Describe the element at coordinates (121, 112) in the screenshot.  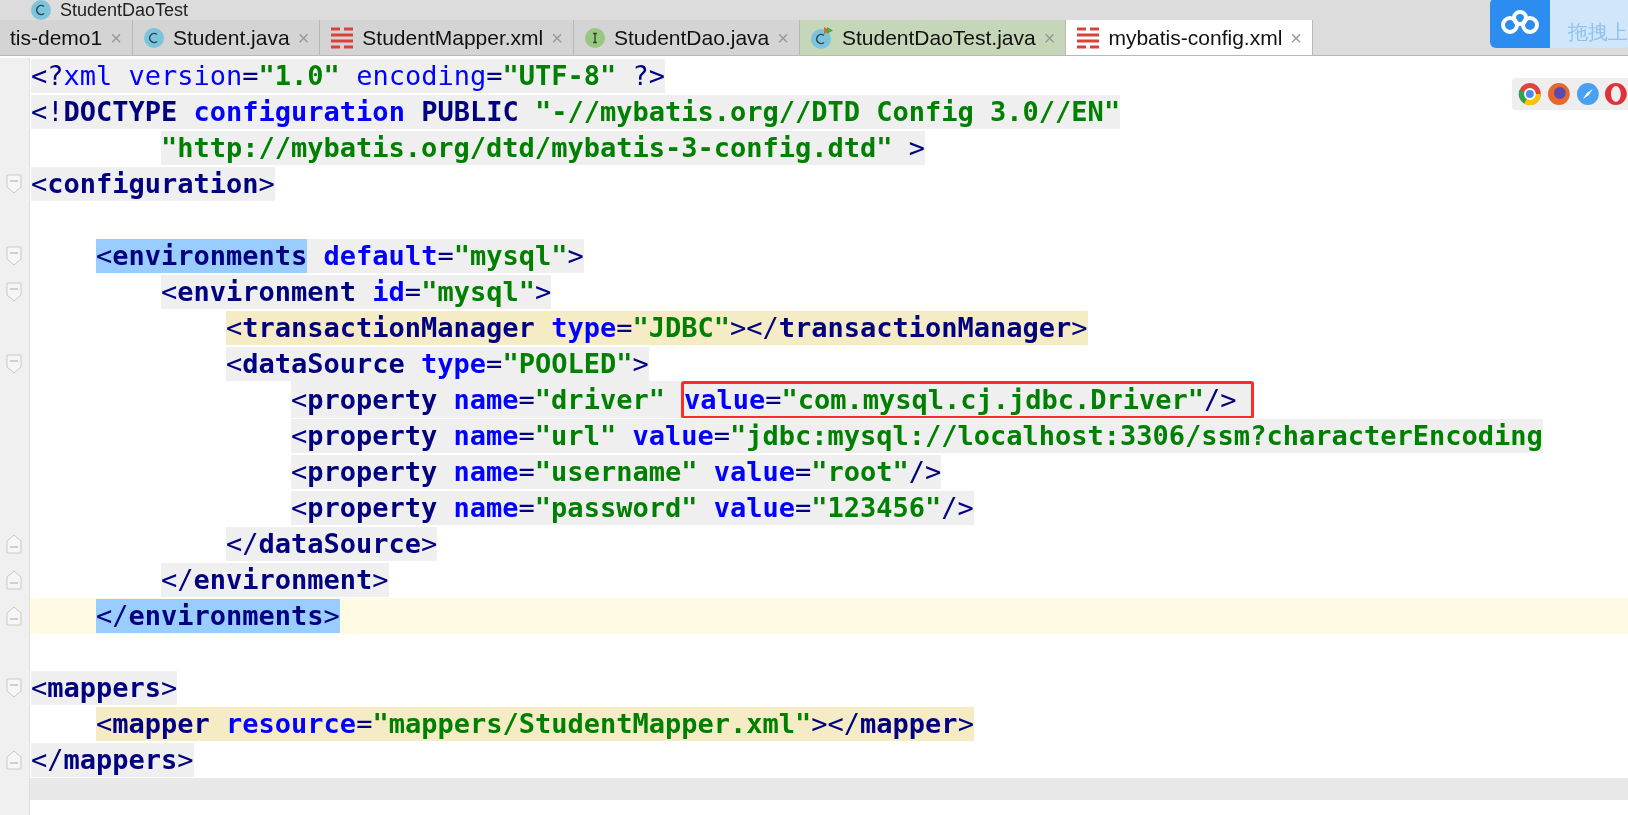
I see `code-token: DOCTYPE` at that location.